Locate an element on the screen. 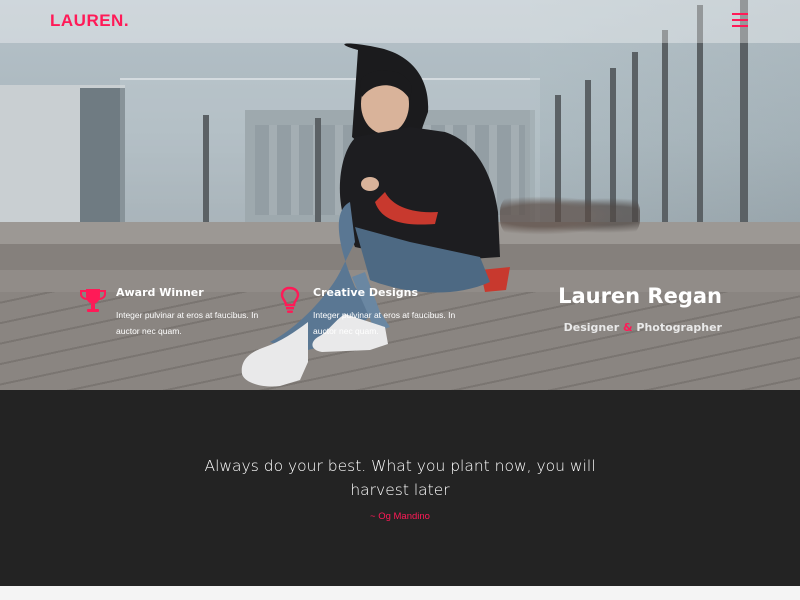  hamburger-menu-icon is located at coordinates (740, 20).